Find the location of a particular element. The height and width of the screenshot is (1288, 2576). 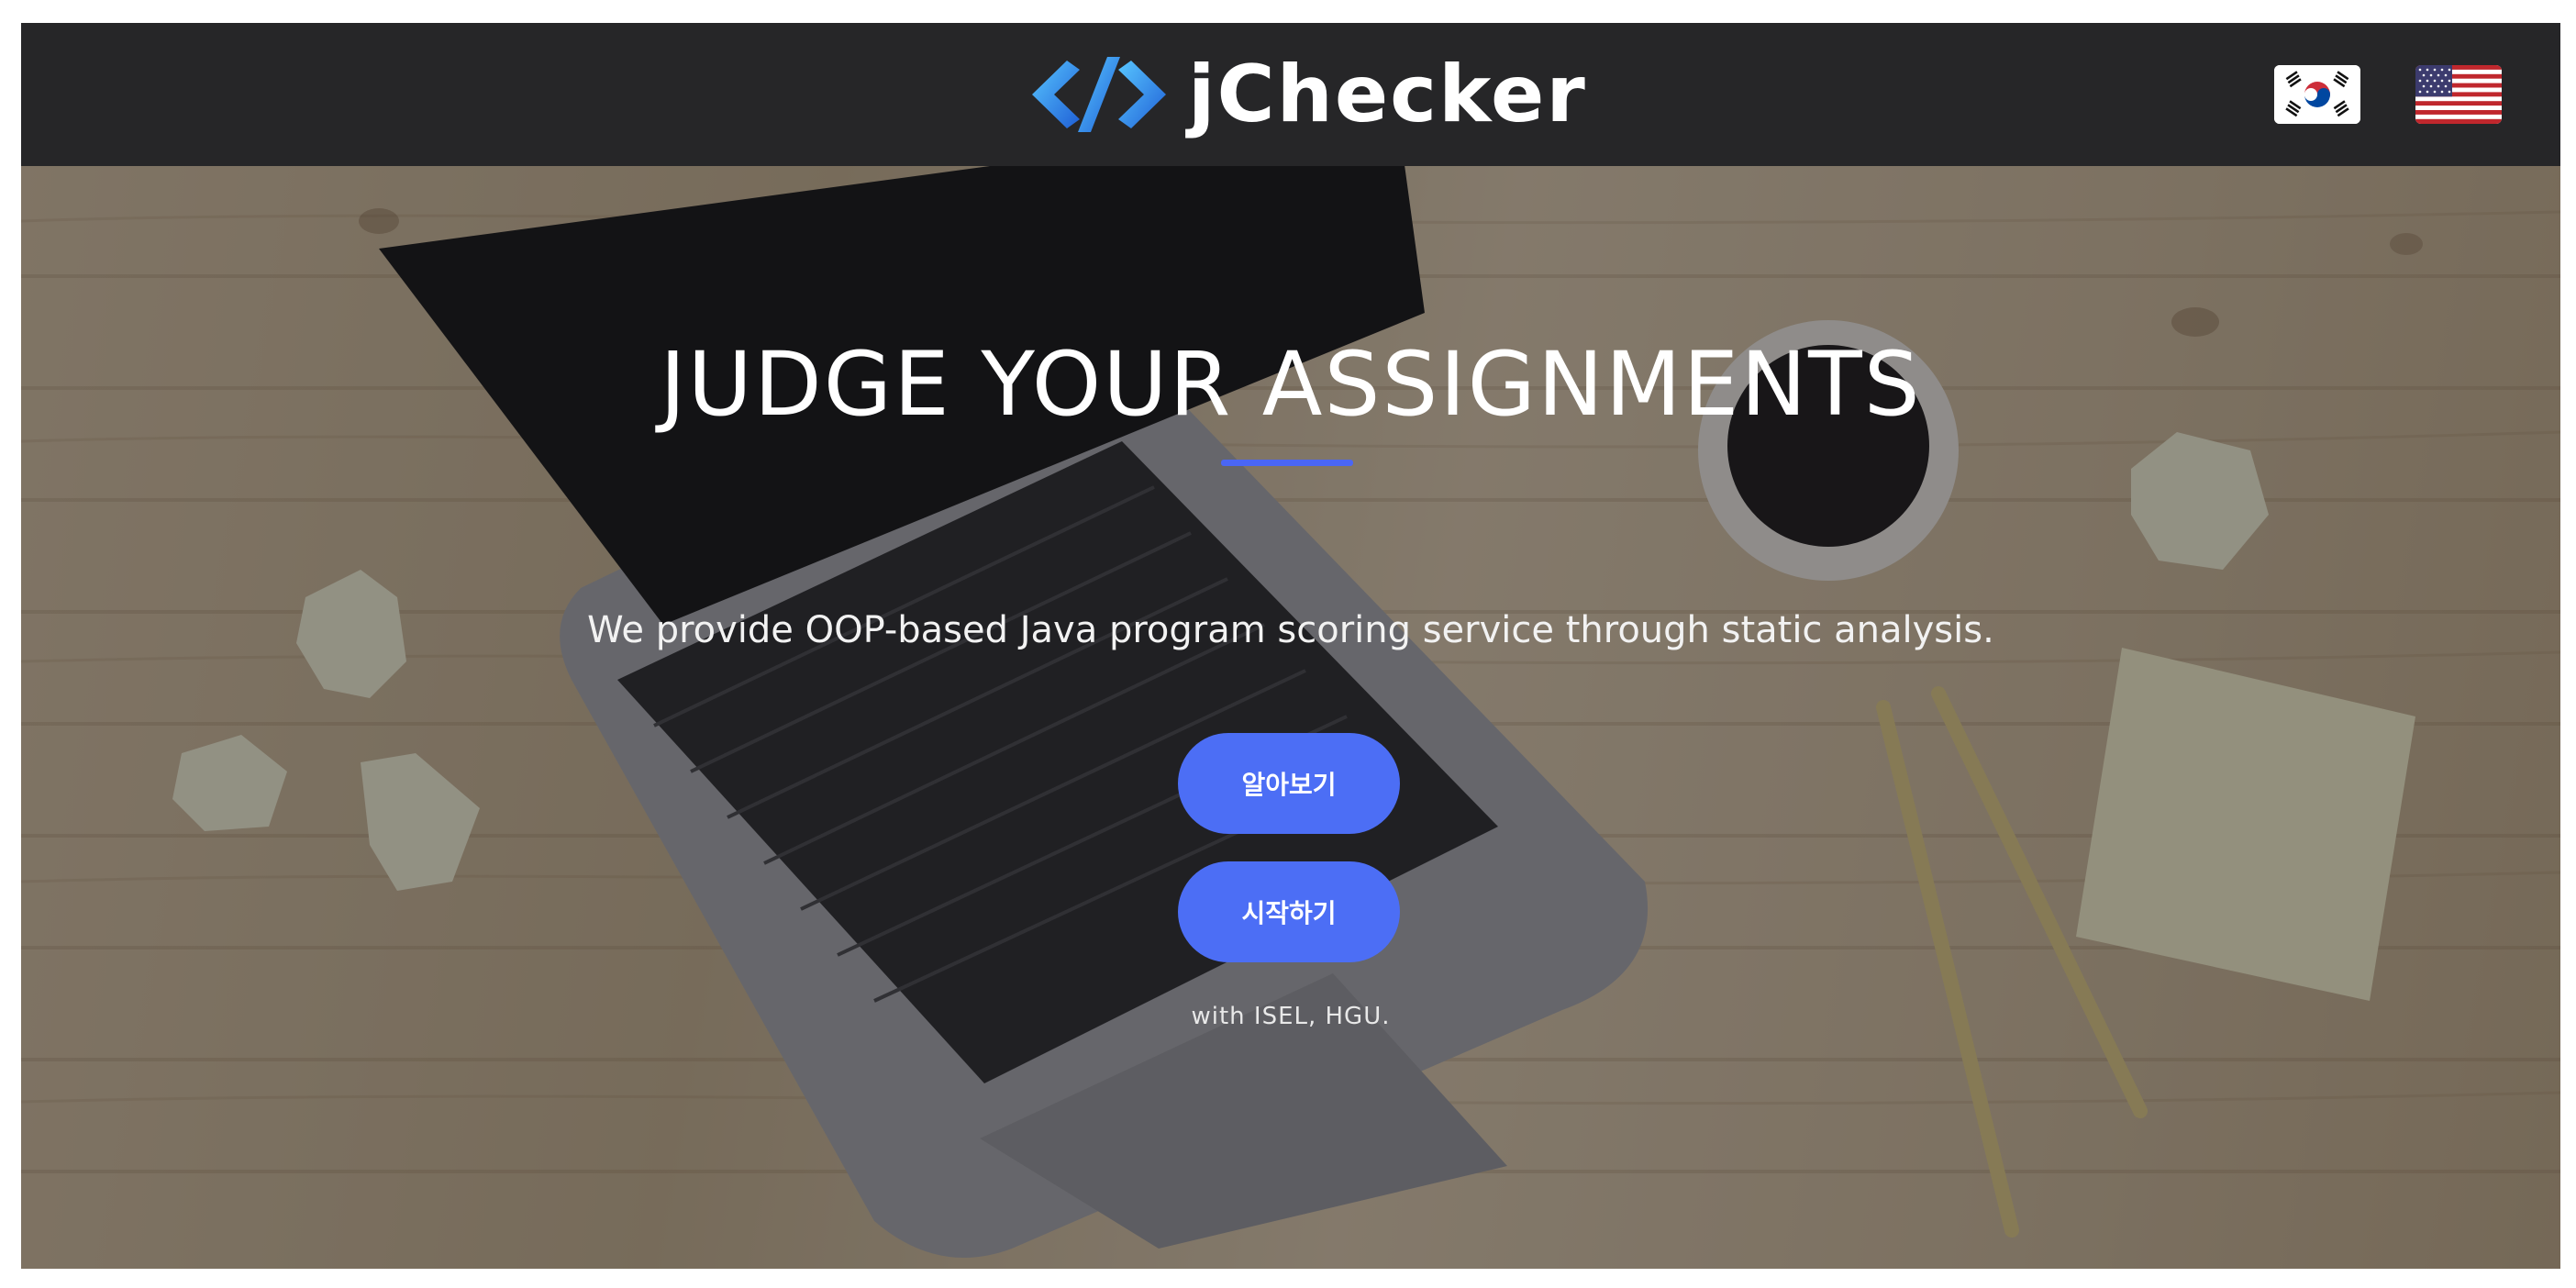

credit-text: with ISEL, HGU. is located at coordinates (1291, 1016).